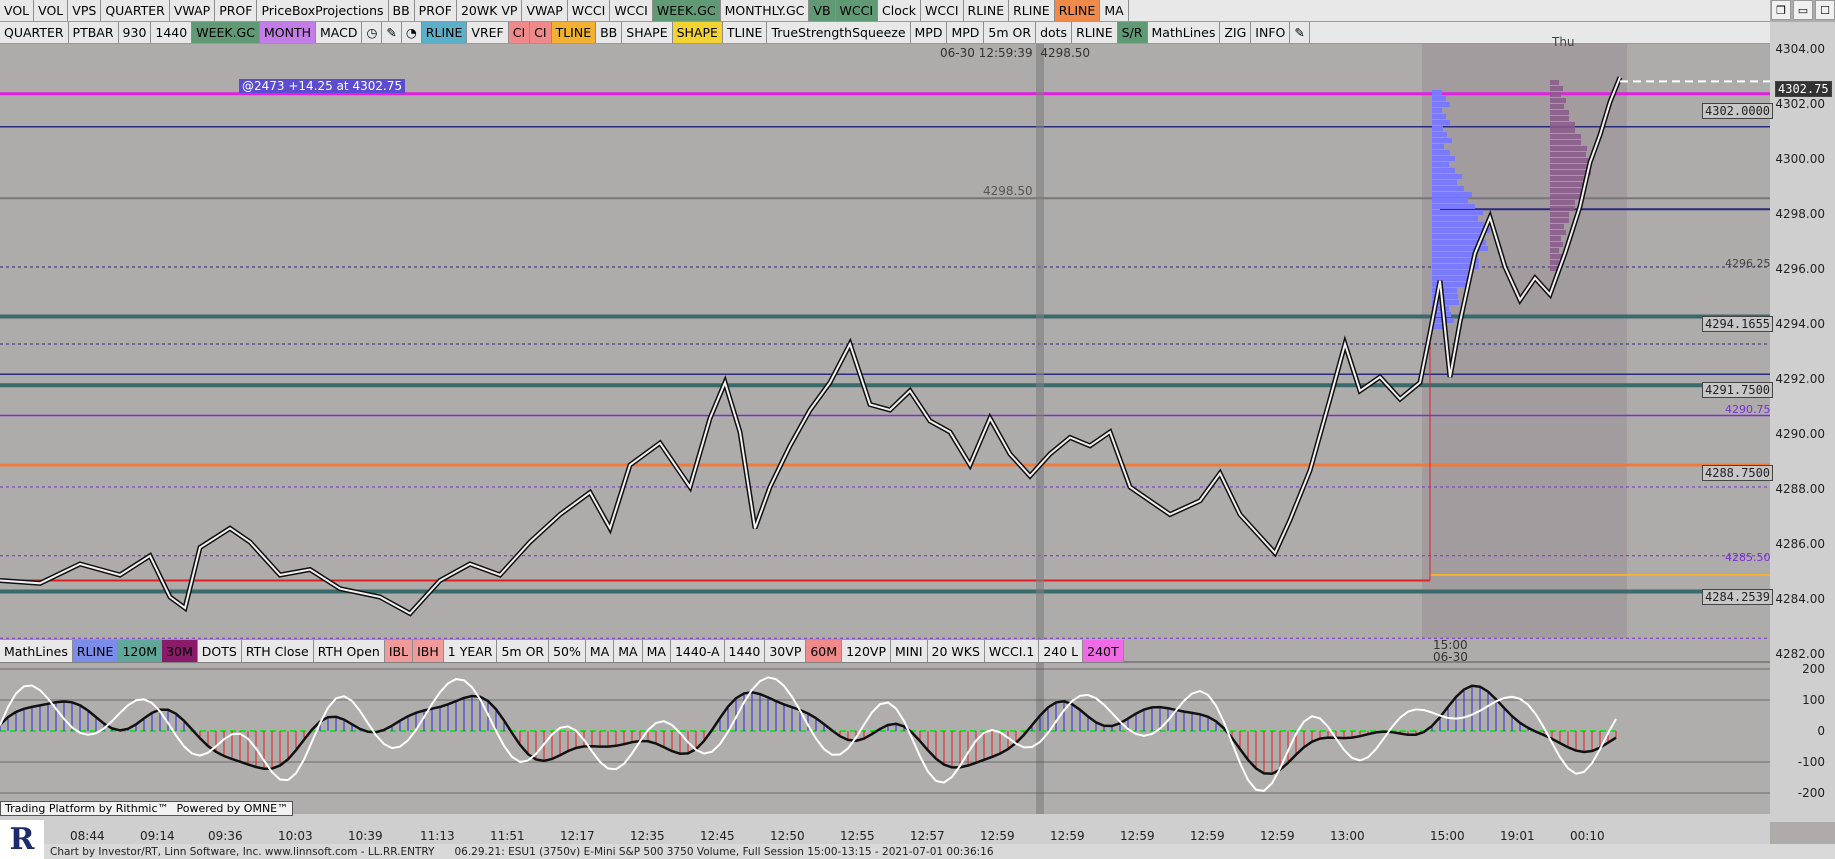 This screenshot has height=859, width=1835. What do you see at coordinates (322, 86) in the screenshot?
I see `trade-tag: @2473 +14.25 at 4302.75` at bounding box center [322, 86].